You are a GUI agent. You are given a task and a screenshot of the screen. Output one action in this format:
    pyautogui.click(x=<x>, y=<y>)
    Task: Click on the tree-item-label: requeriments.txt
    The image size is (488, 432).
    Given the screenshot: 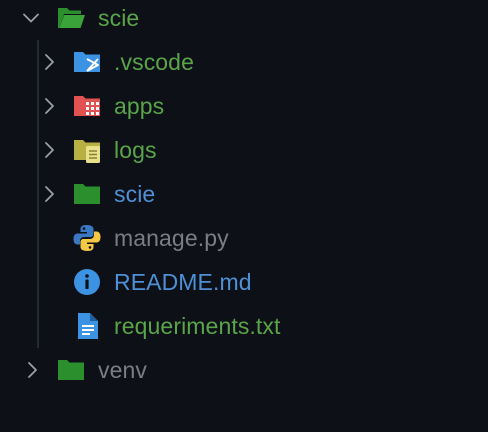 What is the action you would take?
    pyautogui.click(x=197, y=326)
    